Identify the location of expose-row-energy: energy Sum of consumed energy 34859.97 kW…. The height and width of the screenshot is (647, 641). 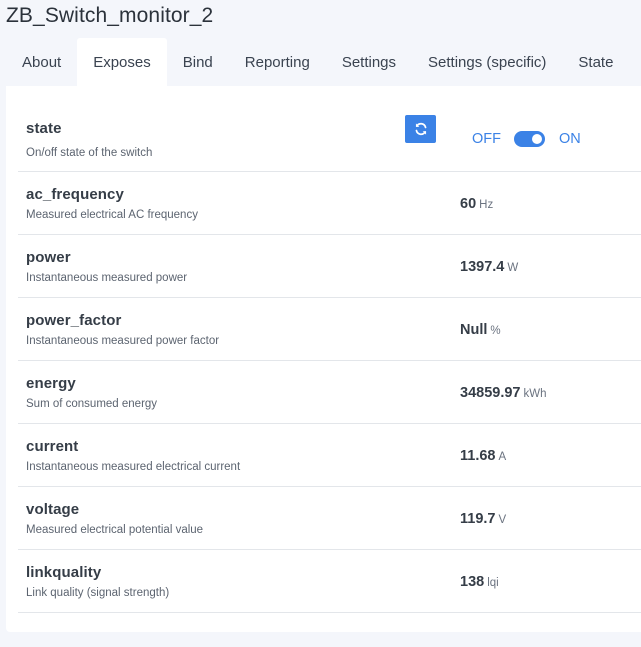
(329, 392).